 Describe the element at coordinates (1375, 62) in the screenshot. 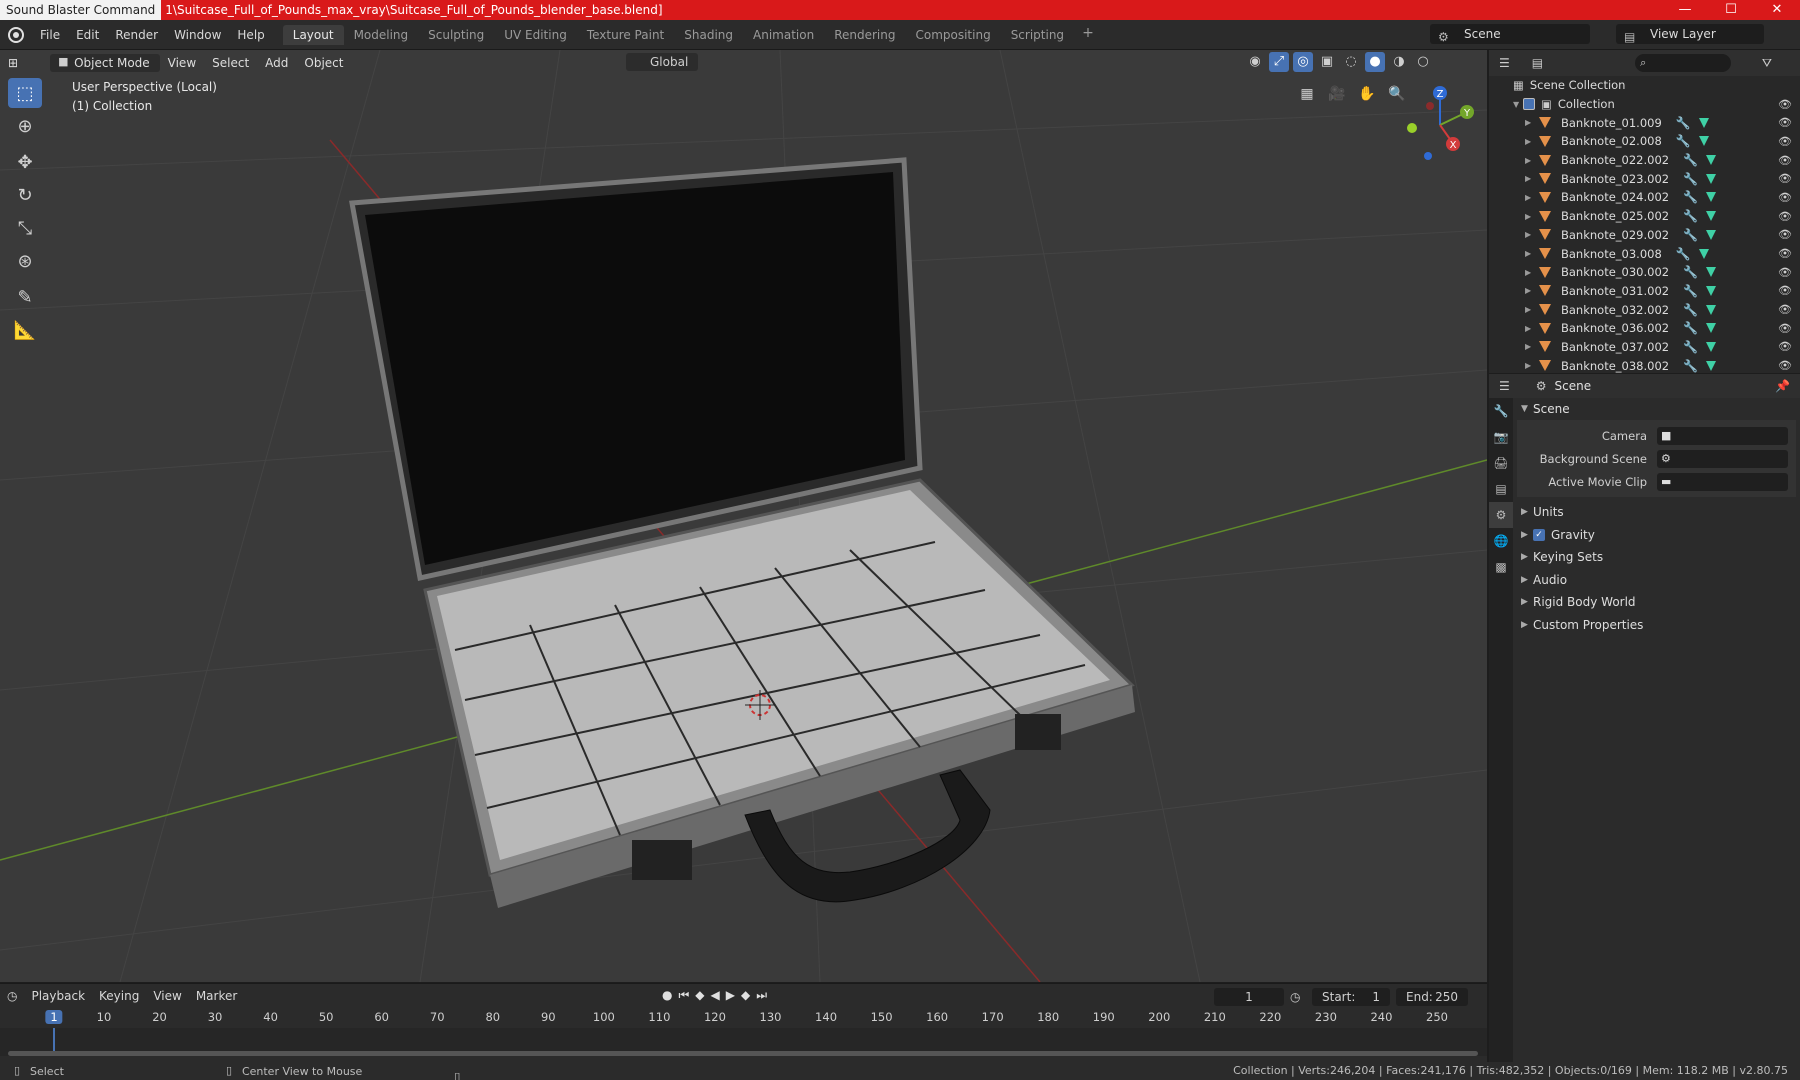

I see `solid-shading-icon: ●` at that location.